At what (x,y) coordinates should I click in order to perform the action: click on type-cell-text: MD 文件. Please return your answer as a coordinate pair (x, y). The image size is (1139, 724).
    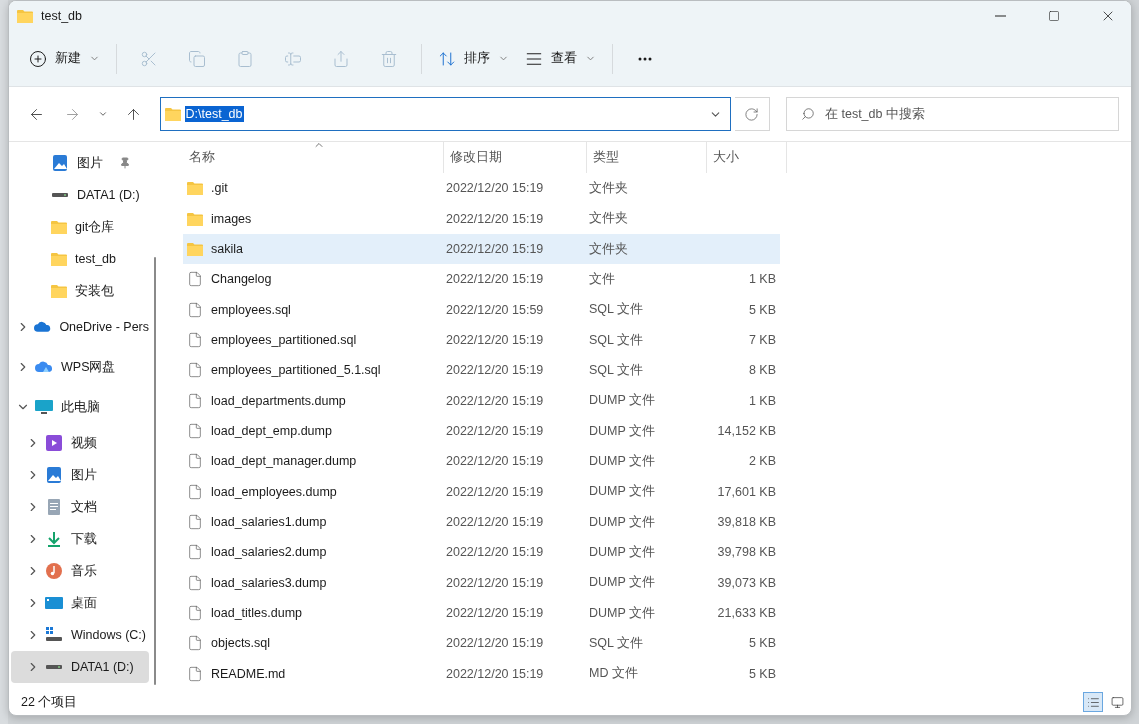
    Looking at the image, I should click on (613, 674).